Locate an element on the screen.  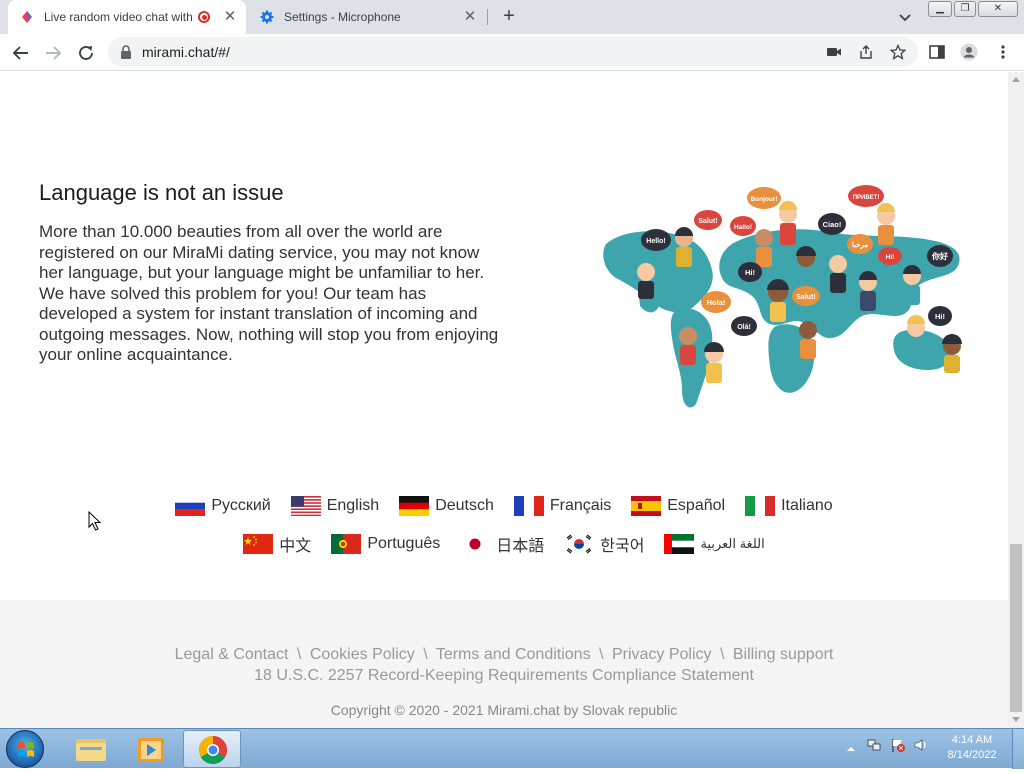
scrollbar-thumb is located at coordinates (1016, 628).